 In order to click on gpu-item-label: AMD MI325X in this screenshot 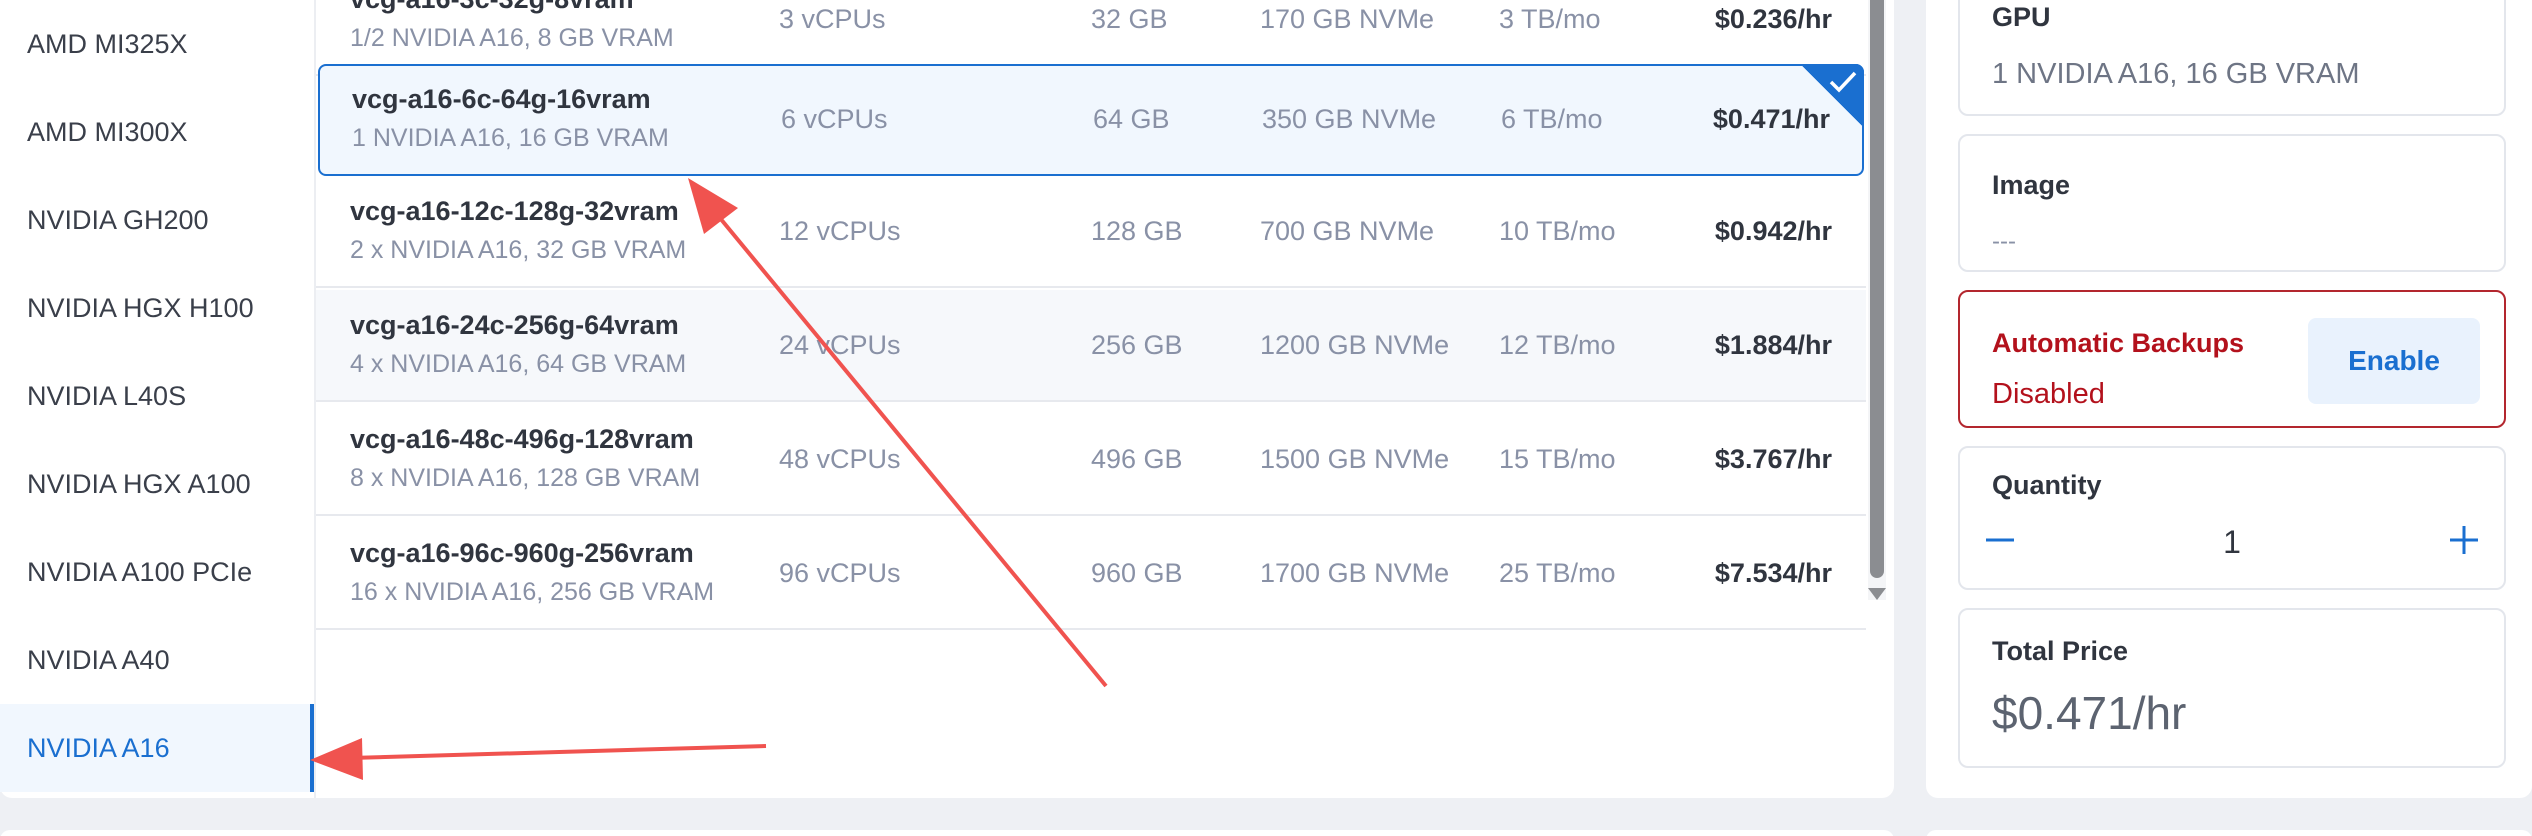, I will do `click(107, 43)`.